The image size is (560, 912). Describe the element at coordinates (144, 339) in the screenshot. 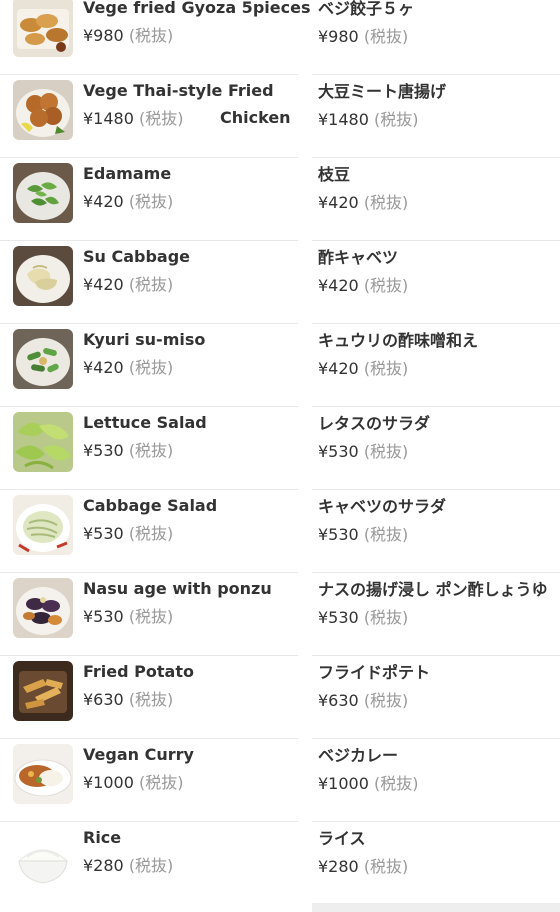

I see `menu-item-name: Kyuri su-miso` at that location.